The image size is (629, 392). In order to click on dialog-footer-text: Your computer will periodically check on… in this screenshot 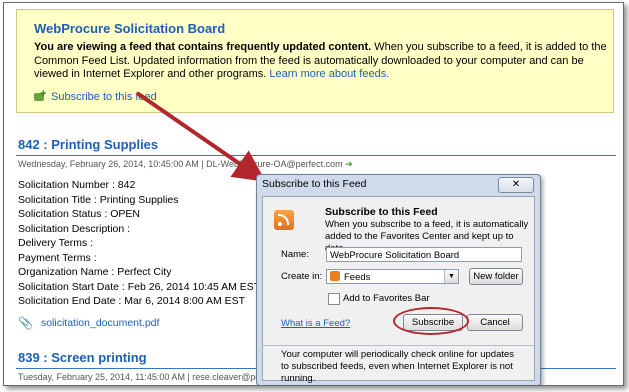, I will do `click(398, 366)`.